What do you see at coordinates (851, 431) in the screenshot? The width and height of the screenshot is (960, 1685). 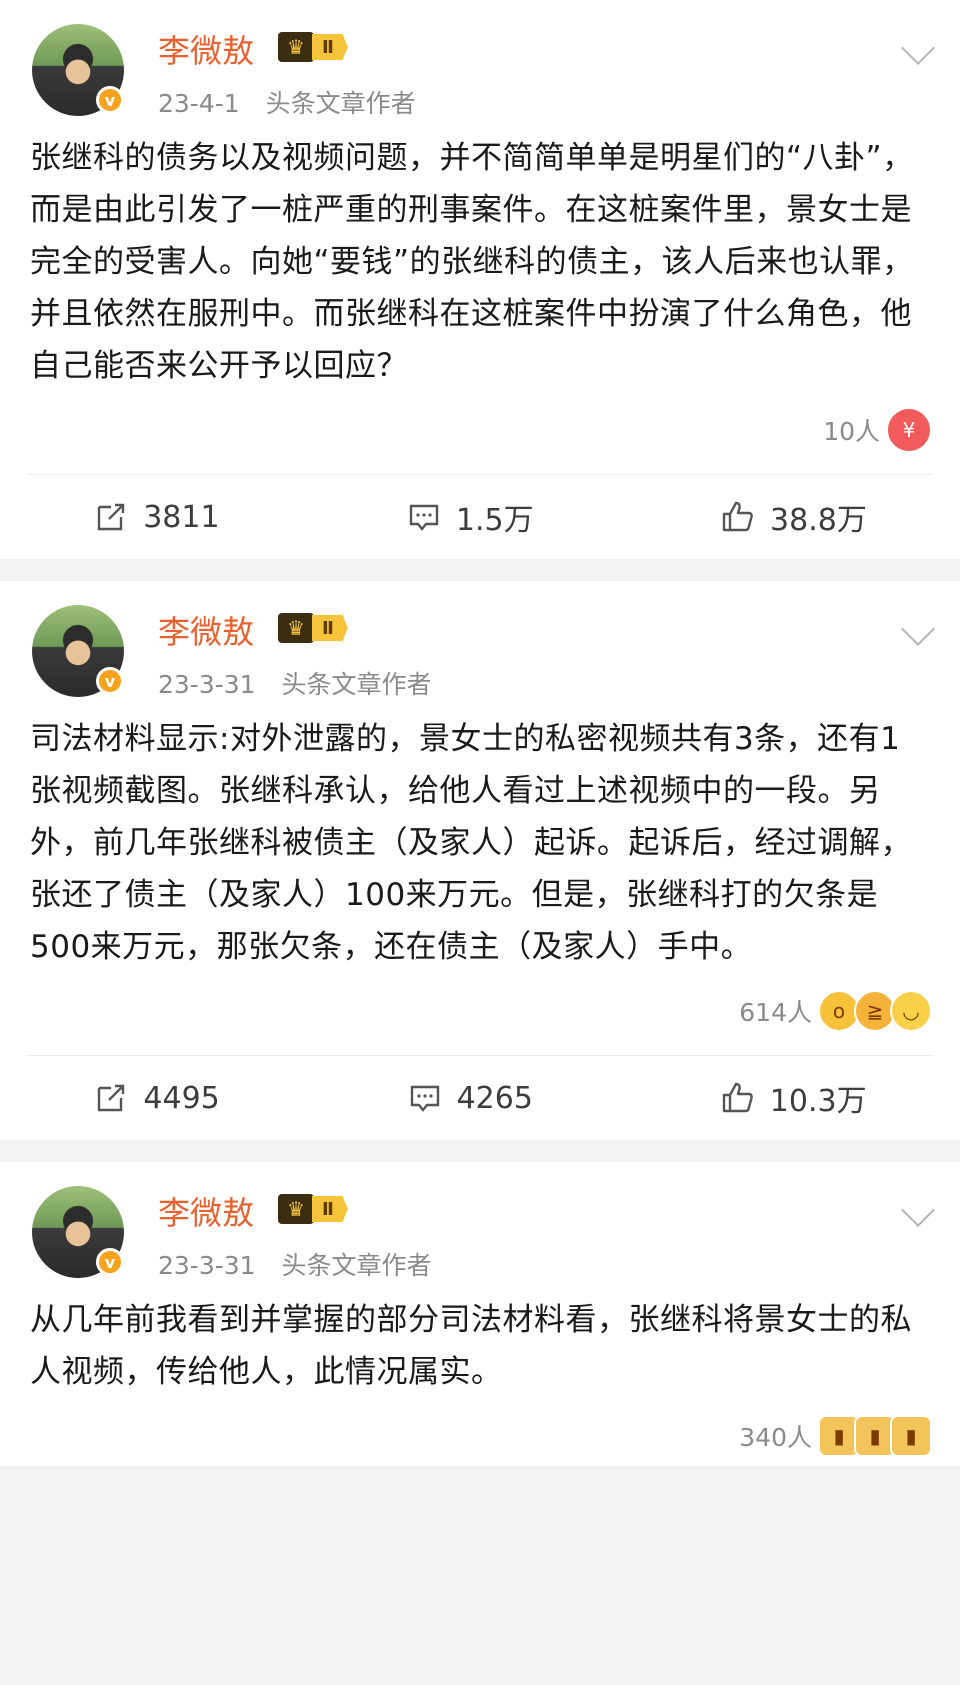 I see `reaction-count: 10人` at bounding box center [851, 431].